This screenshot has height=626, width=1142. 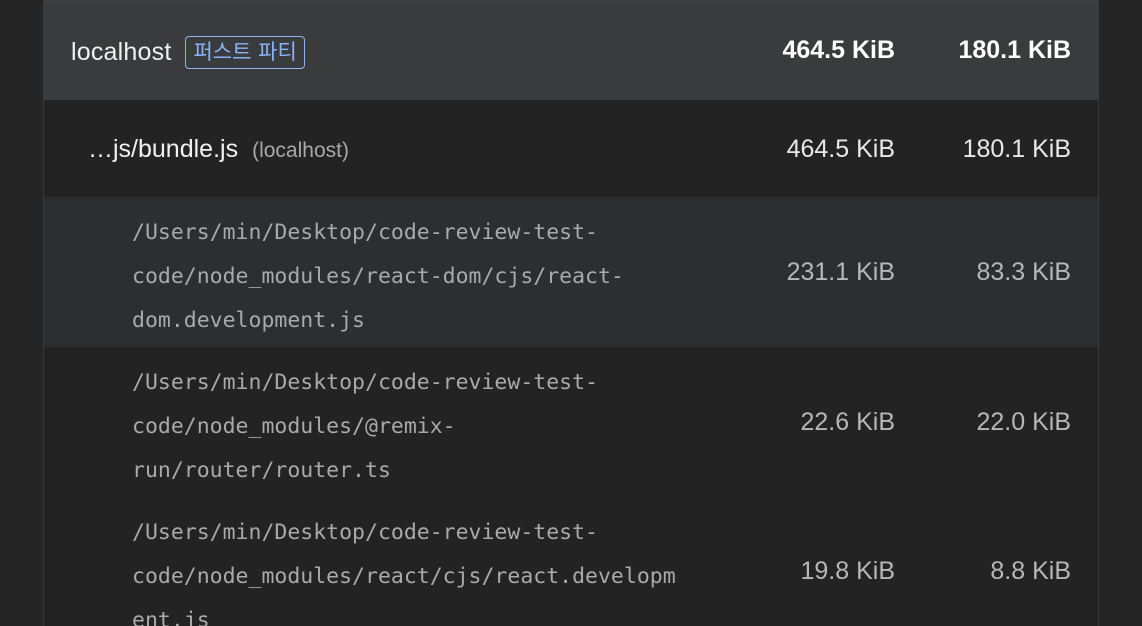 I want to click on file-resource-size: 83.3 KiB, so click(x=1023, y=272).